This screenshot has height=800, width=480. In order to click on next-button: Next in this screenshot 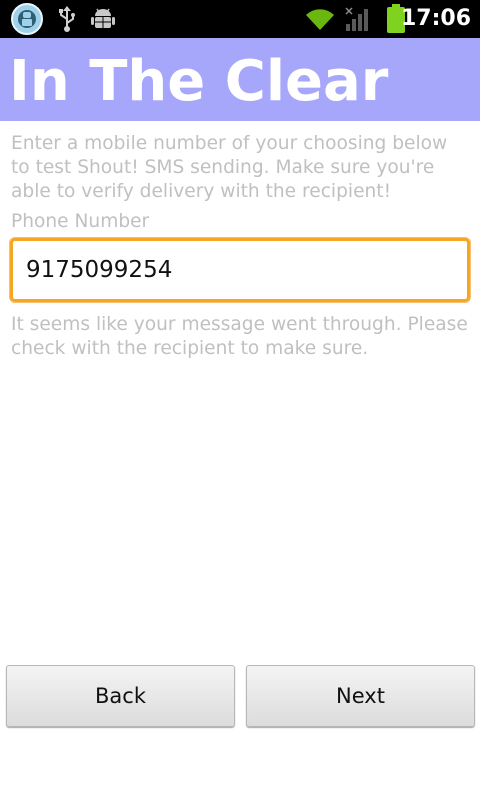, I will do `click(360, 696)`.